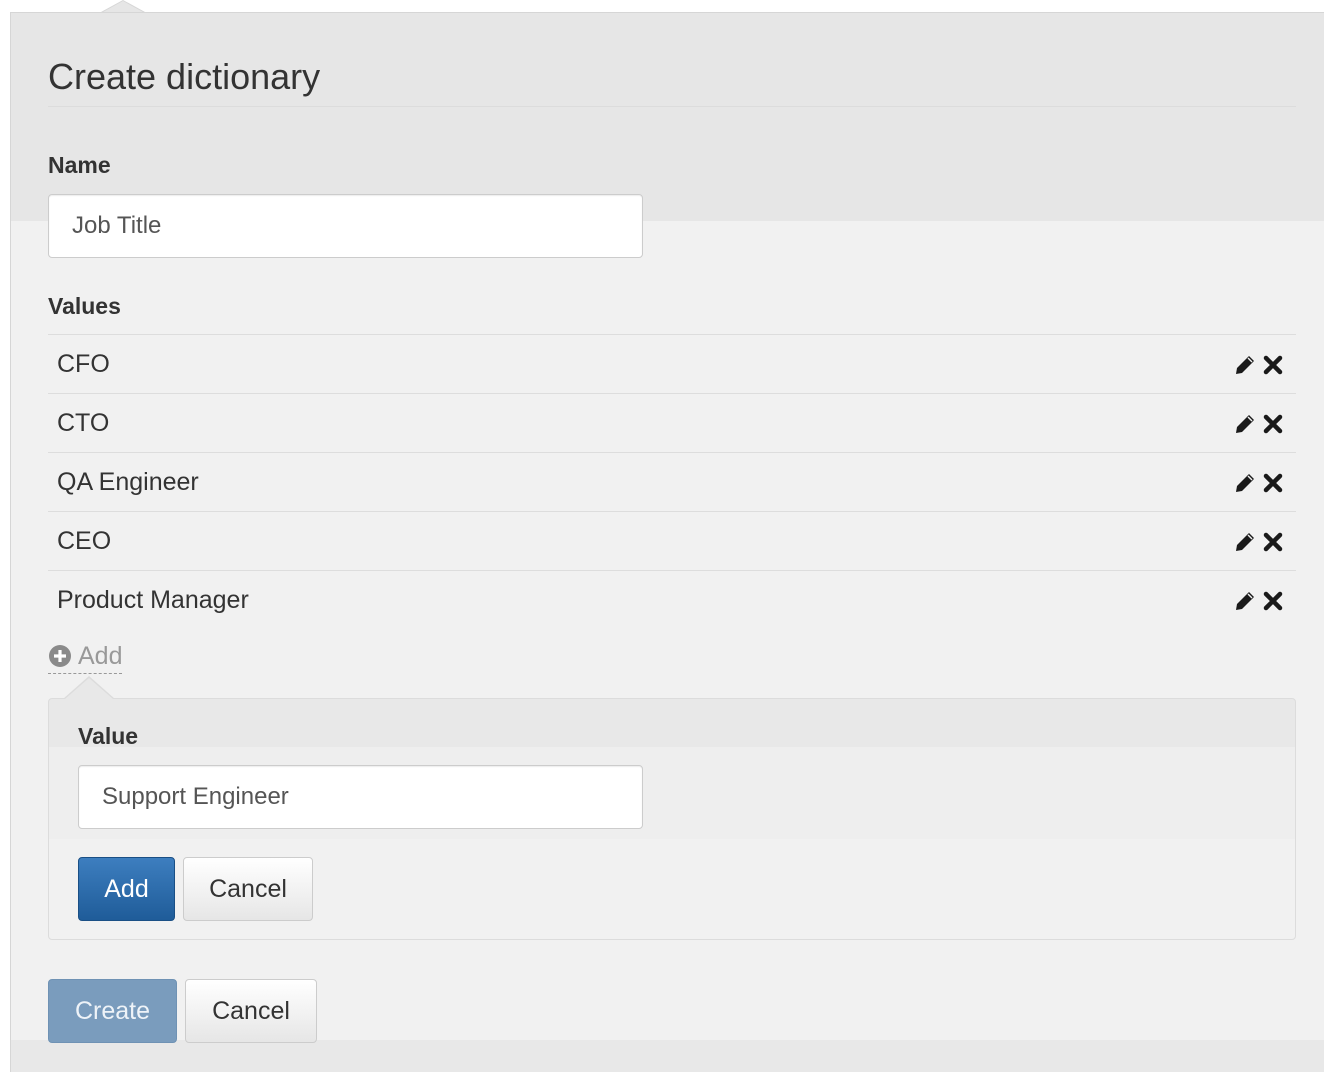 This screenshot has width=1324, height=1072. I want to click on cancel-button: Cancel, so click(251, 1011).